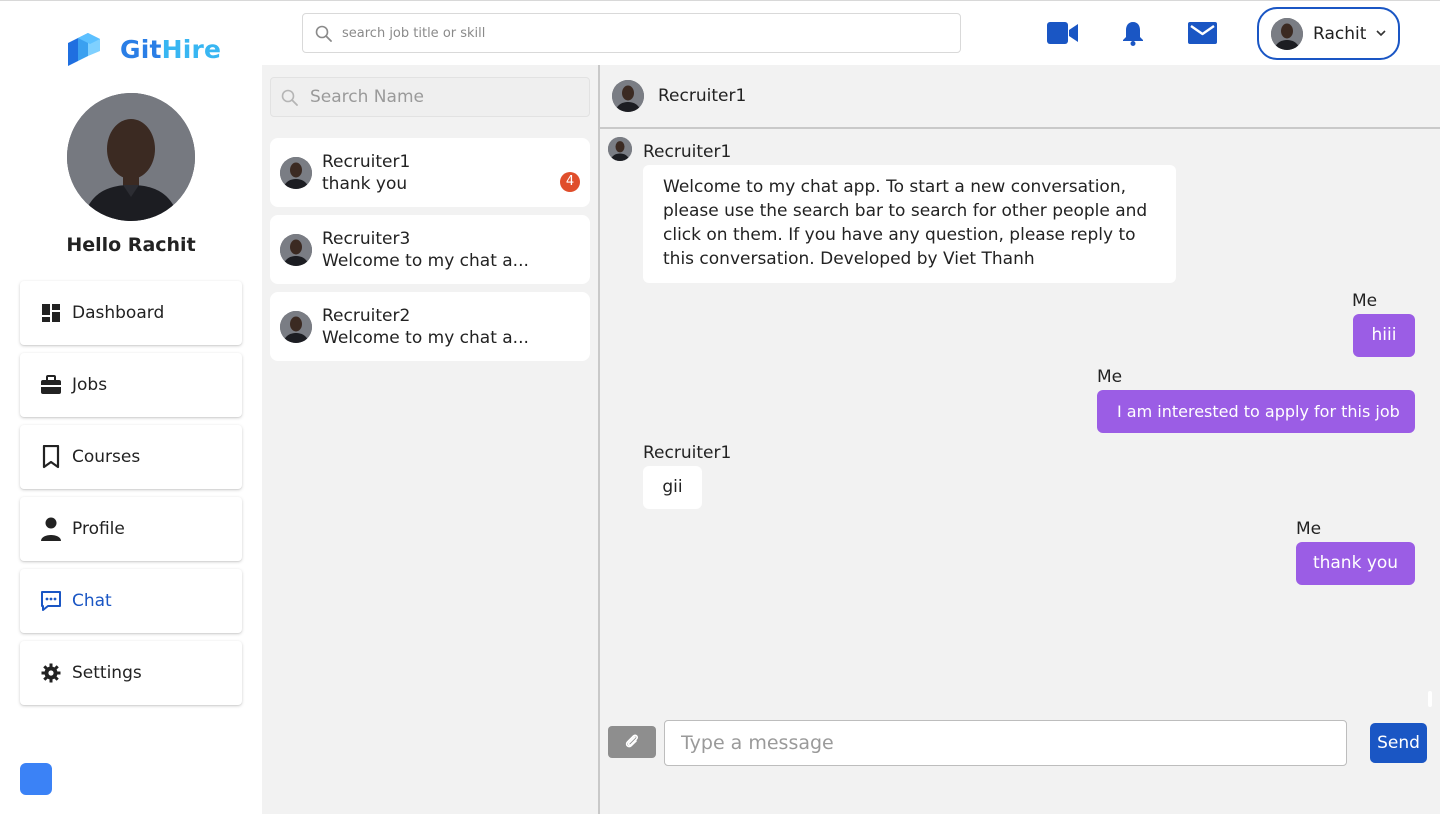 The image size is (1440, 814). What do you see at coordinates (131, 601) in the screenshot?
I see `nav-chat: Chat` at bounding box center [131, 601].